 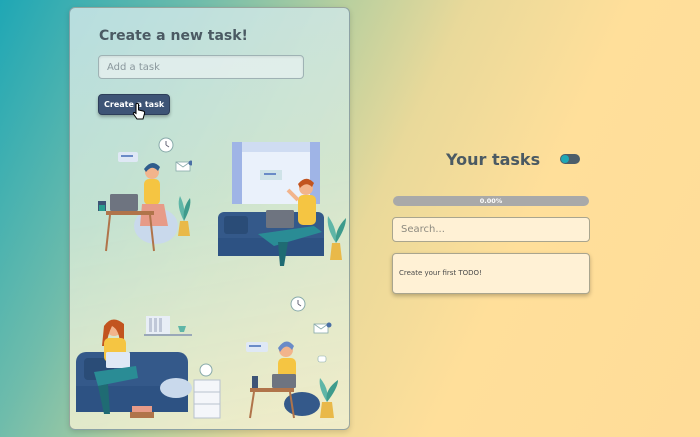 I want to click on woman-sofa-laptop-illustration, so click(x=148, y=367).